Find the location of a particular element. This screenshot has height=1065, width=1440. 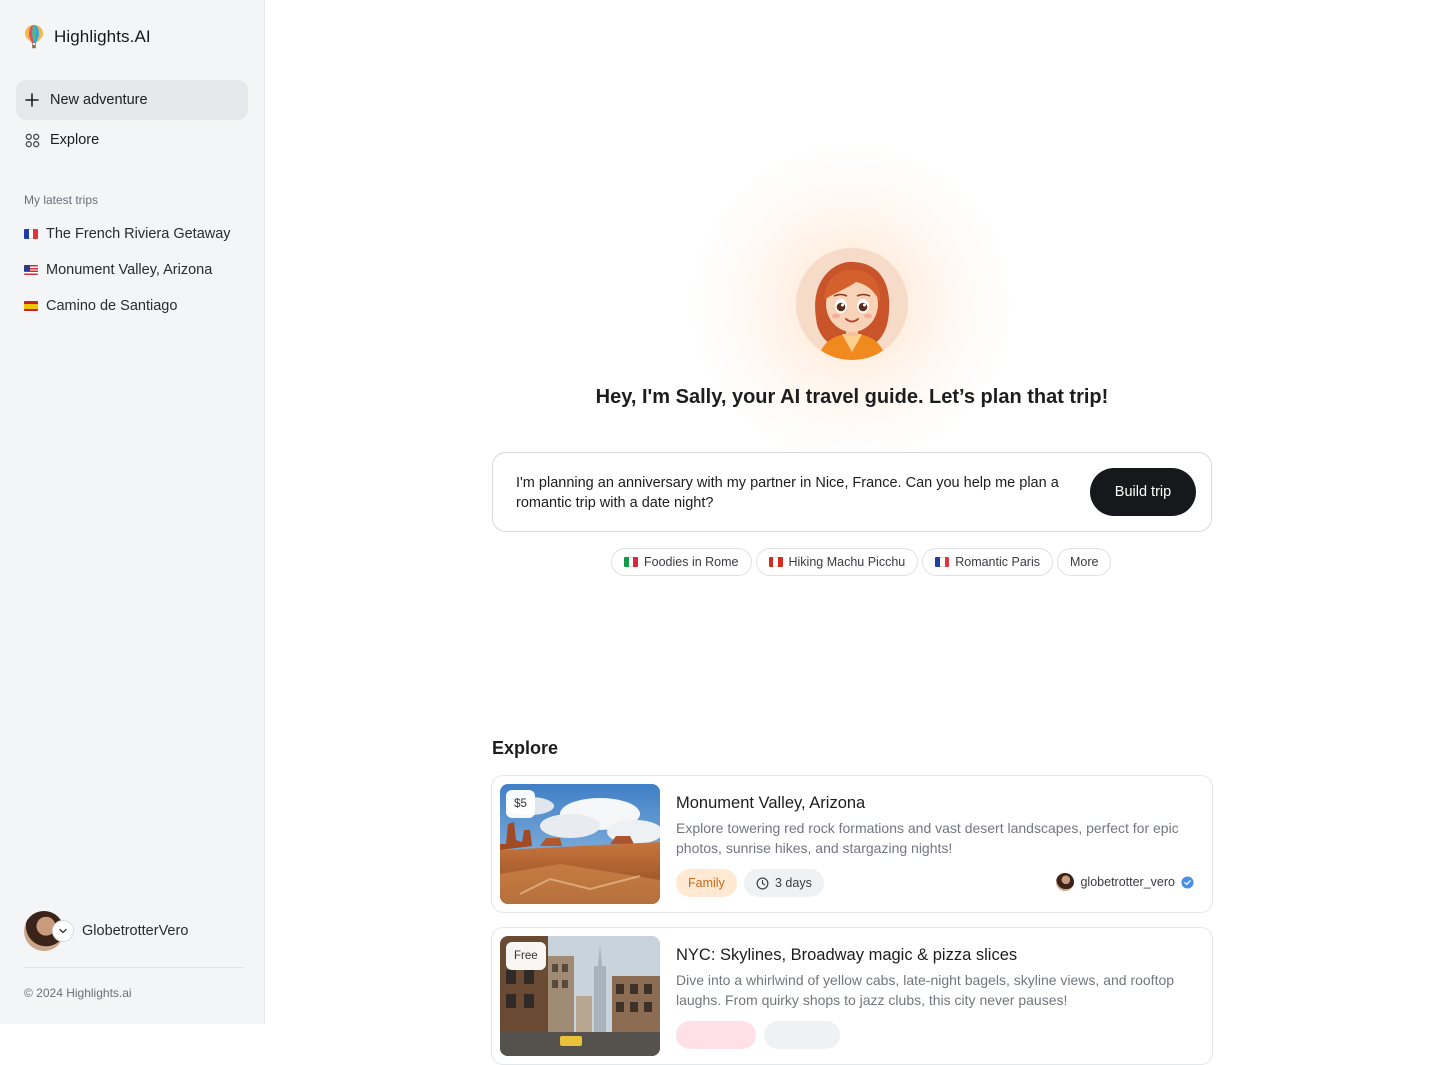

grid-icon is located at coordinates (32, 140).